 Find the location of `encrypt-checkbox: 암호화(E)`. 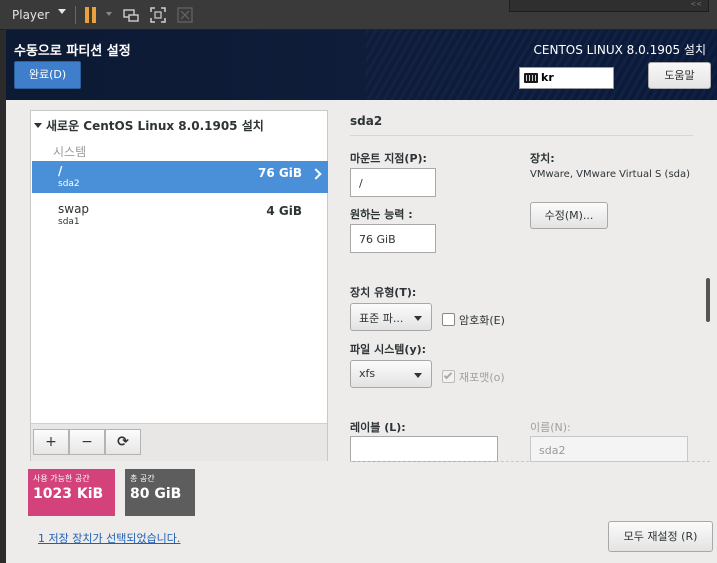

encrypt-checkbox: 암호화(E) is located at coordinates (473, 320).